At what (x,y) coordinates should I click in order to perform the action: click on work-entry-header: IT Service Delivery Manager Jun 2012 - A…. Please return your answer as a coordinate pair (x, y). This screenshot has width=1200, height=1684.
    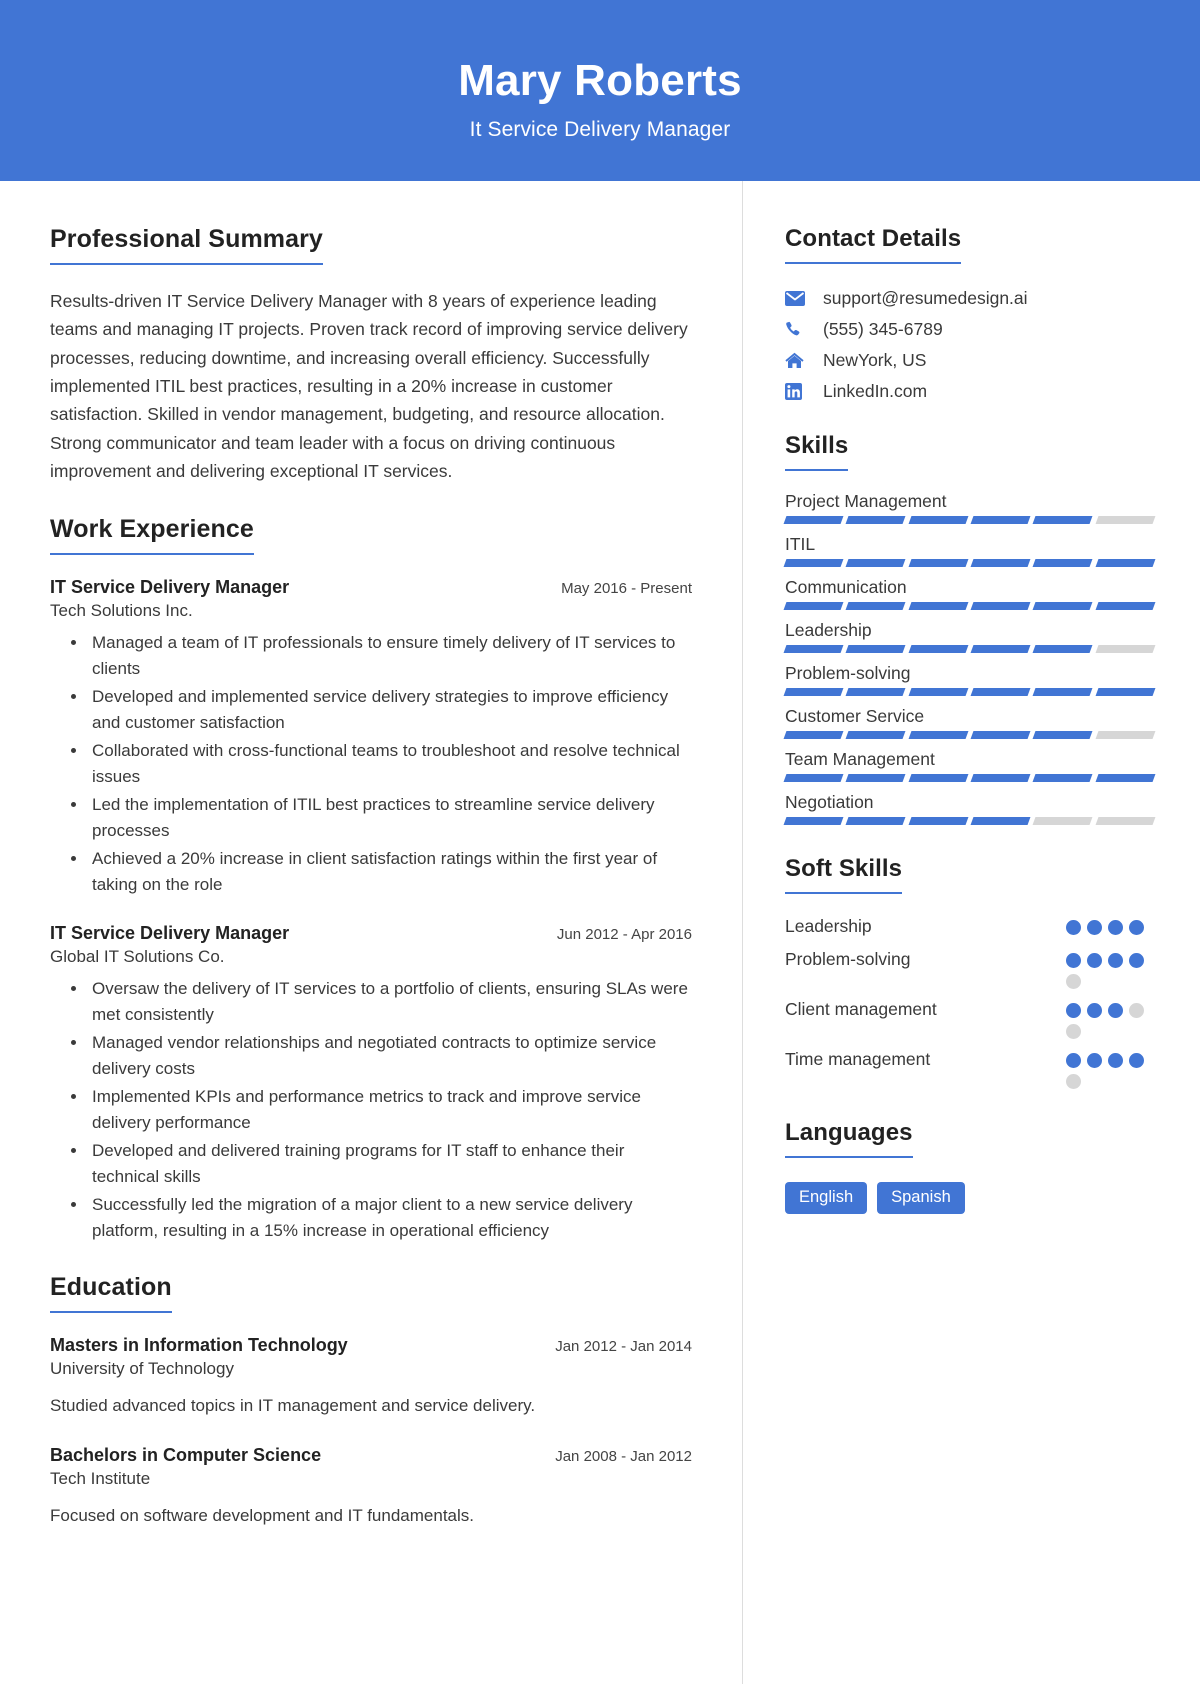
    Looking at the image, I should click on (371, 933).